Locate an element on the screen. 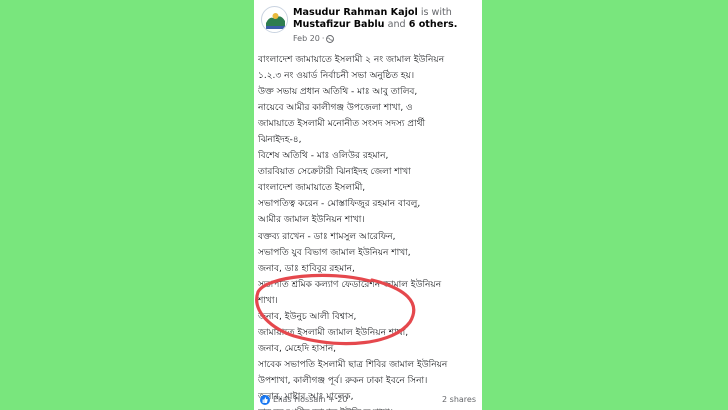 The height and width of the screenshot is (410, 728). post-text-line: জনাব, ইউনুচ আলী বিশ্বাস, is located at coordinates (307, 316).